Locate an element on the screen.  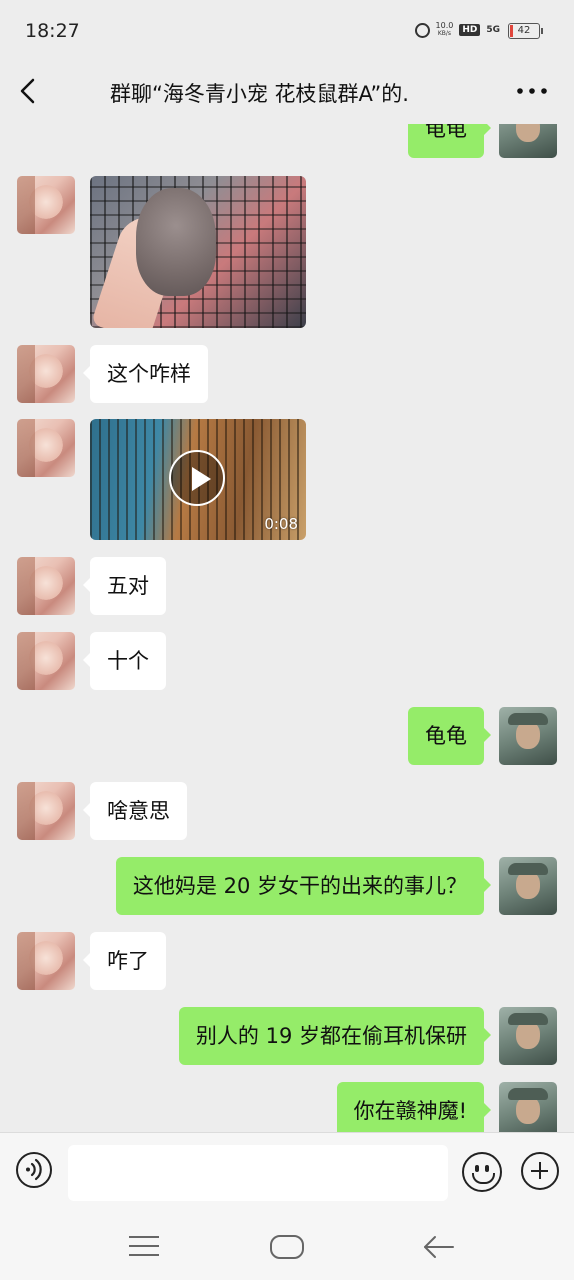
video-duration: 0:08 is located at coordinates (281, 524).